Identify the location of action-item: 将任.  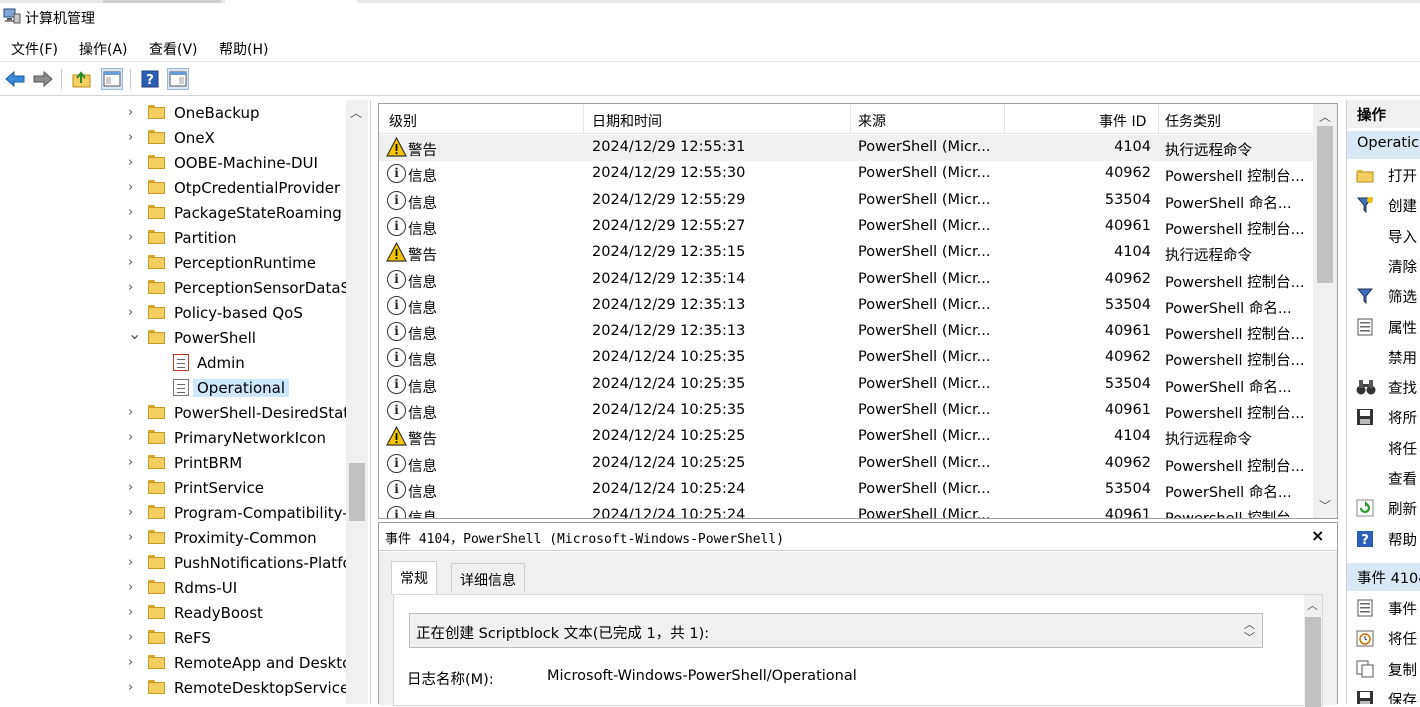
(1383, 448).